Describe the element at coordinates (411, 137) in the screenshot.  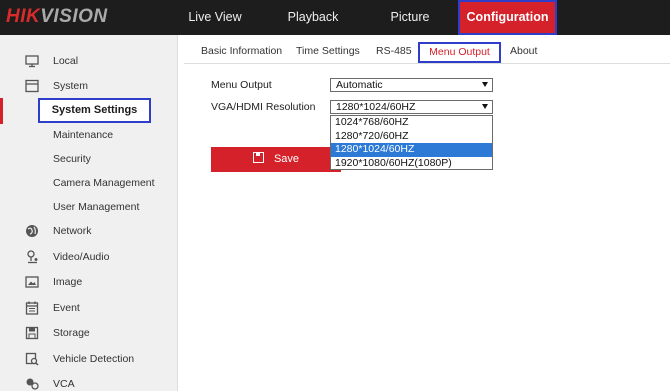
I see `resolution-option: 1280*720/60HZ` at that location.